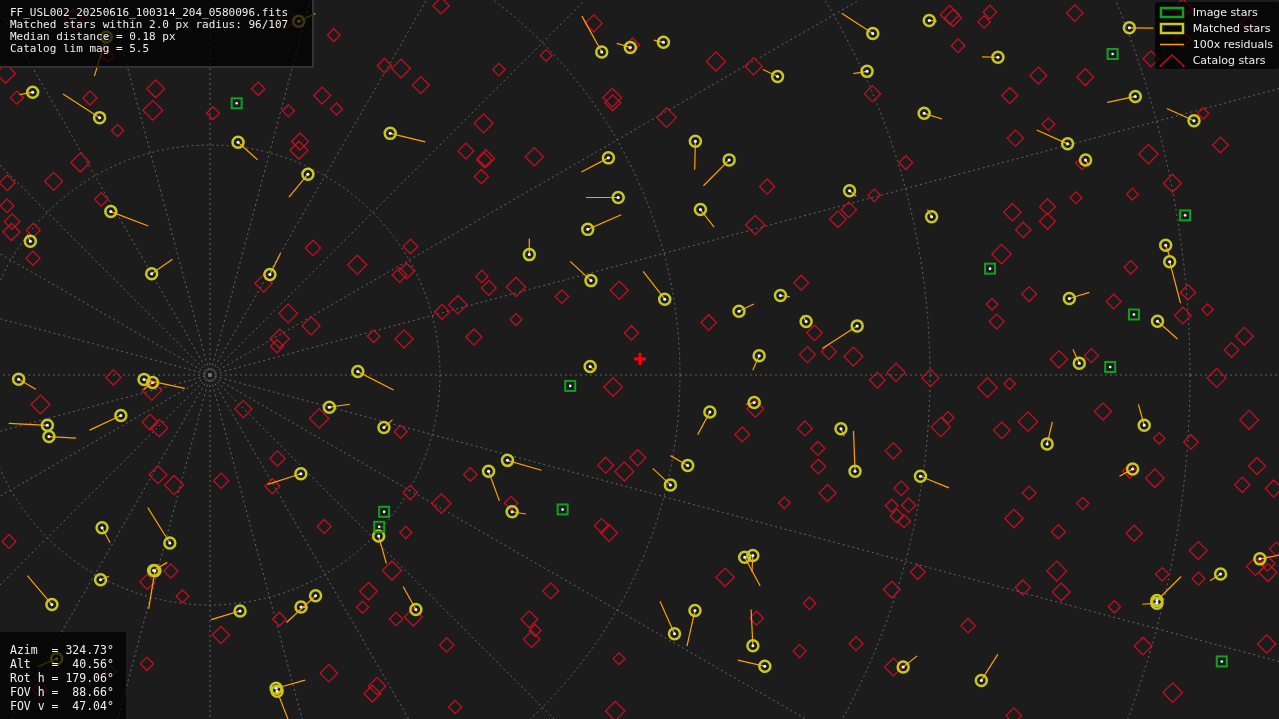 The height and width of the screenshot is (719, 1279). I want to click on pointing-text: Alt = 40.56°, so click(62, 664).